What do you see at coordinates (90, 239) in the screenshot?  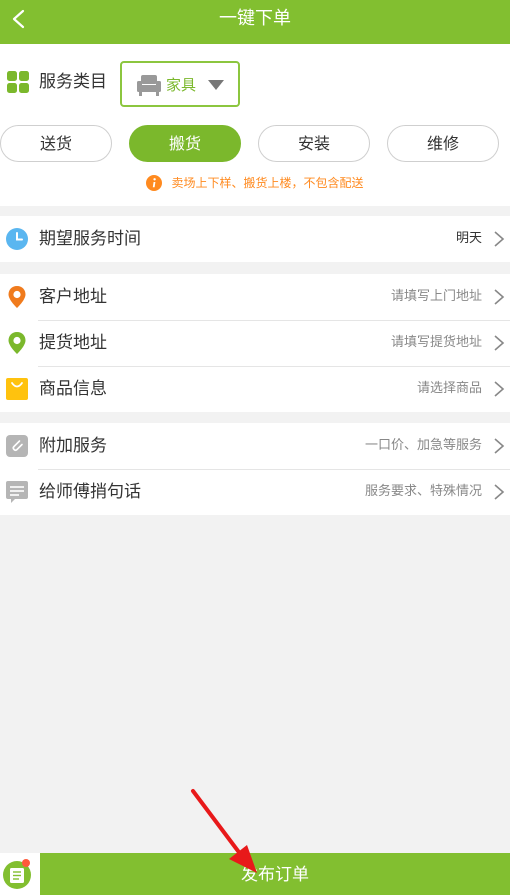 I see `expected-time-label: 期望服务时间` at bounding box center [90, 239].